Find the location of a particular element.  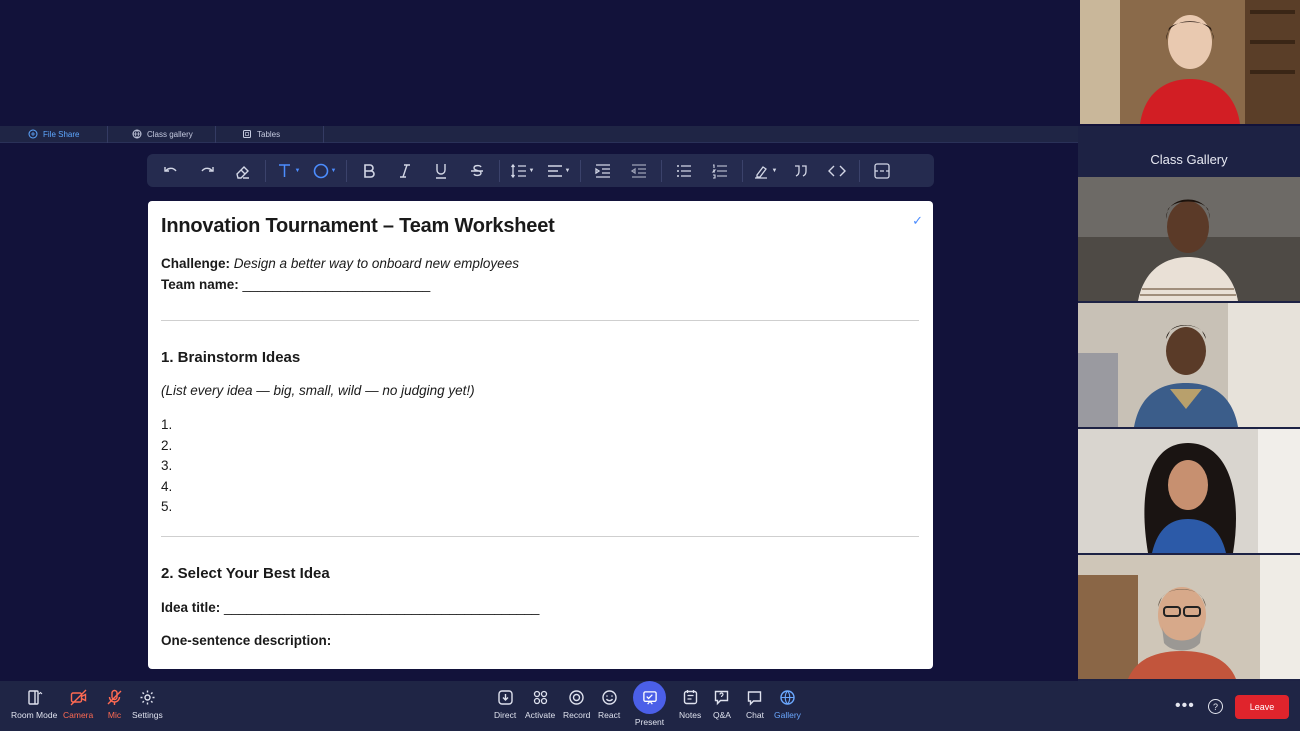

page-break-button is located at coordinates (882, 171).